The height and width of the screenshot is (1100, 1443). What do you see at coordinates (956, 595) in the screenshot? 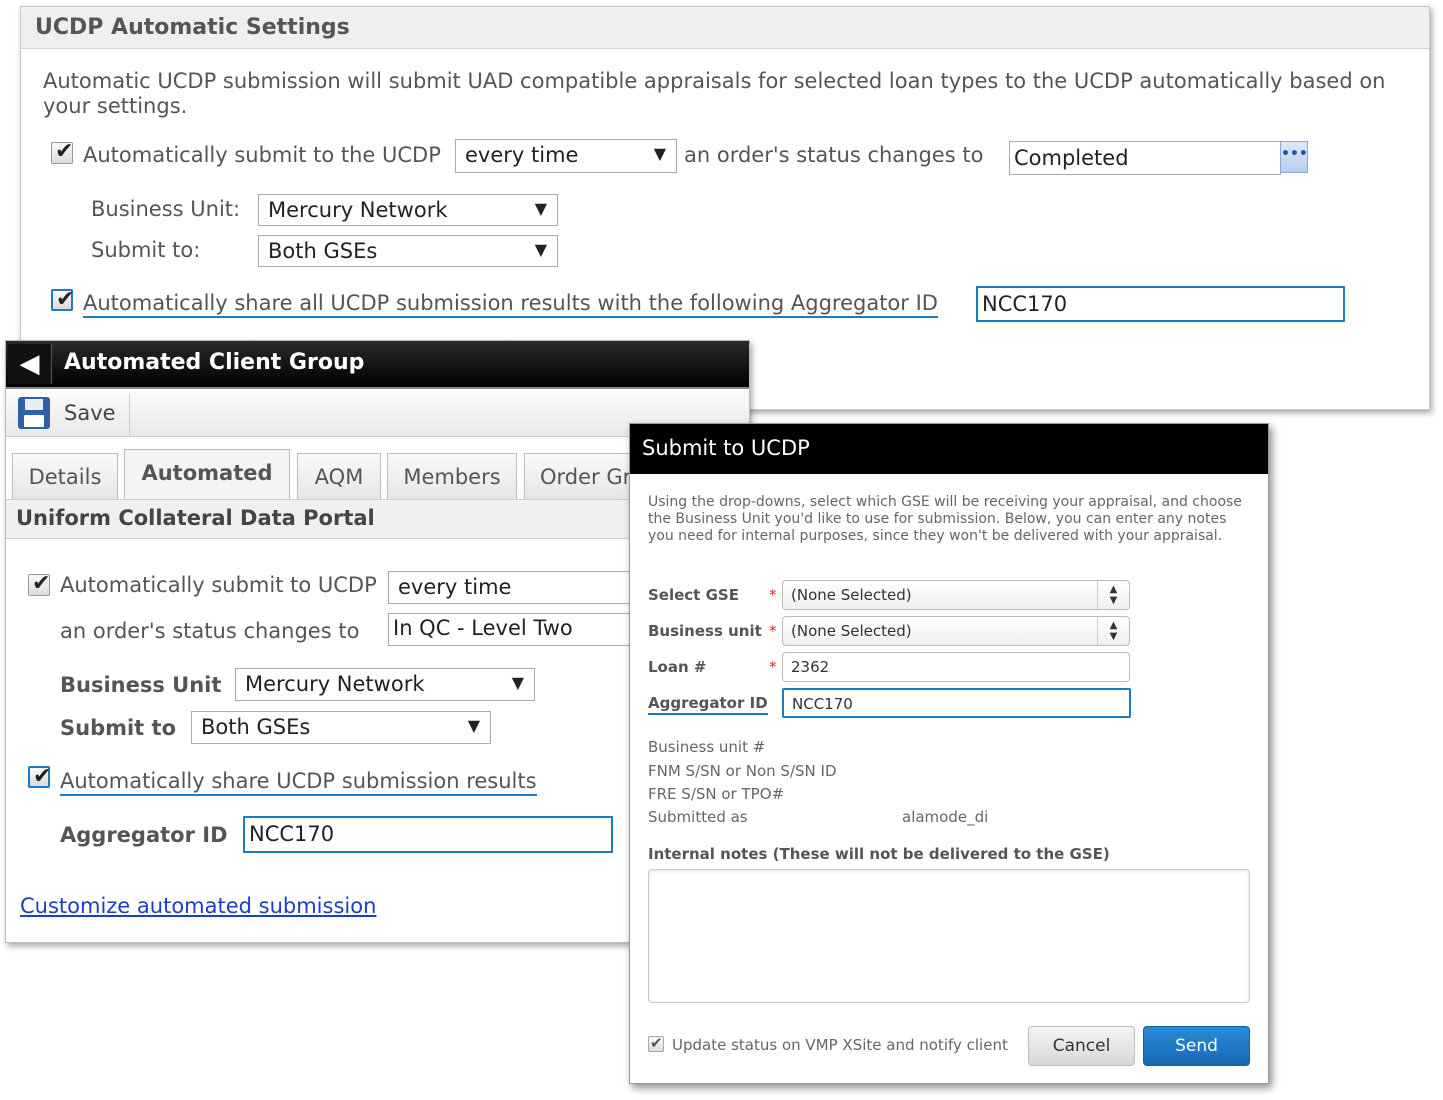
I see `select-gse-dropdown: (None Selected) ▲ ▼` at bounding box center [956, 595].